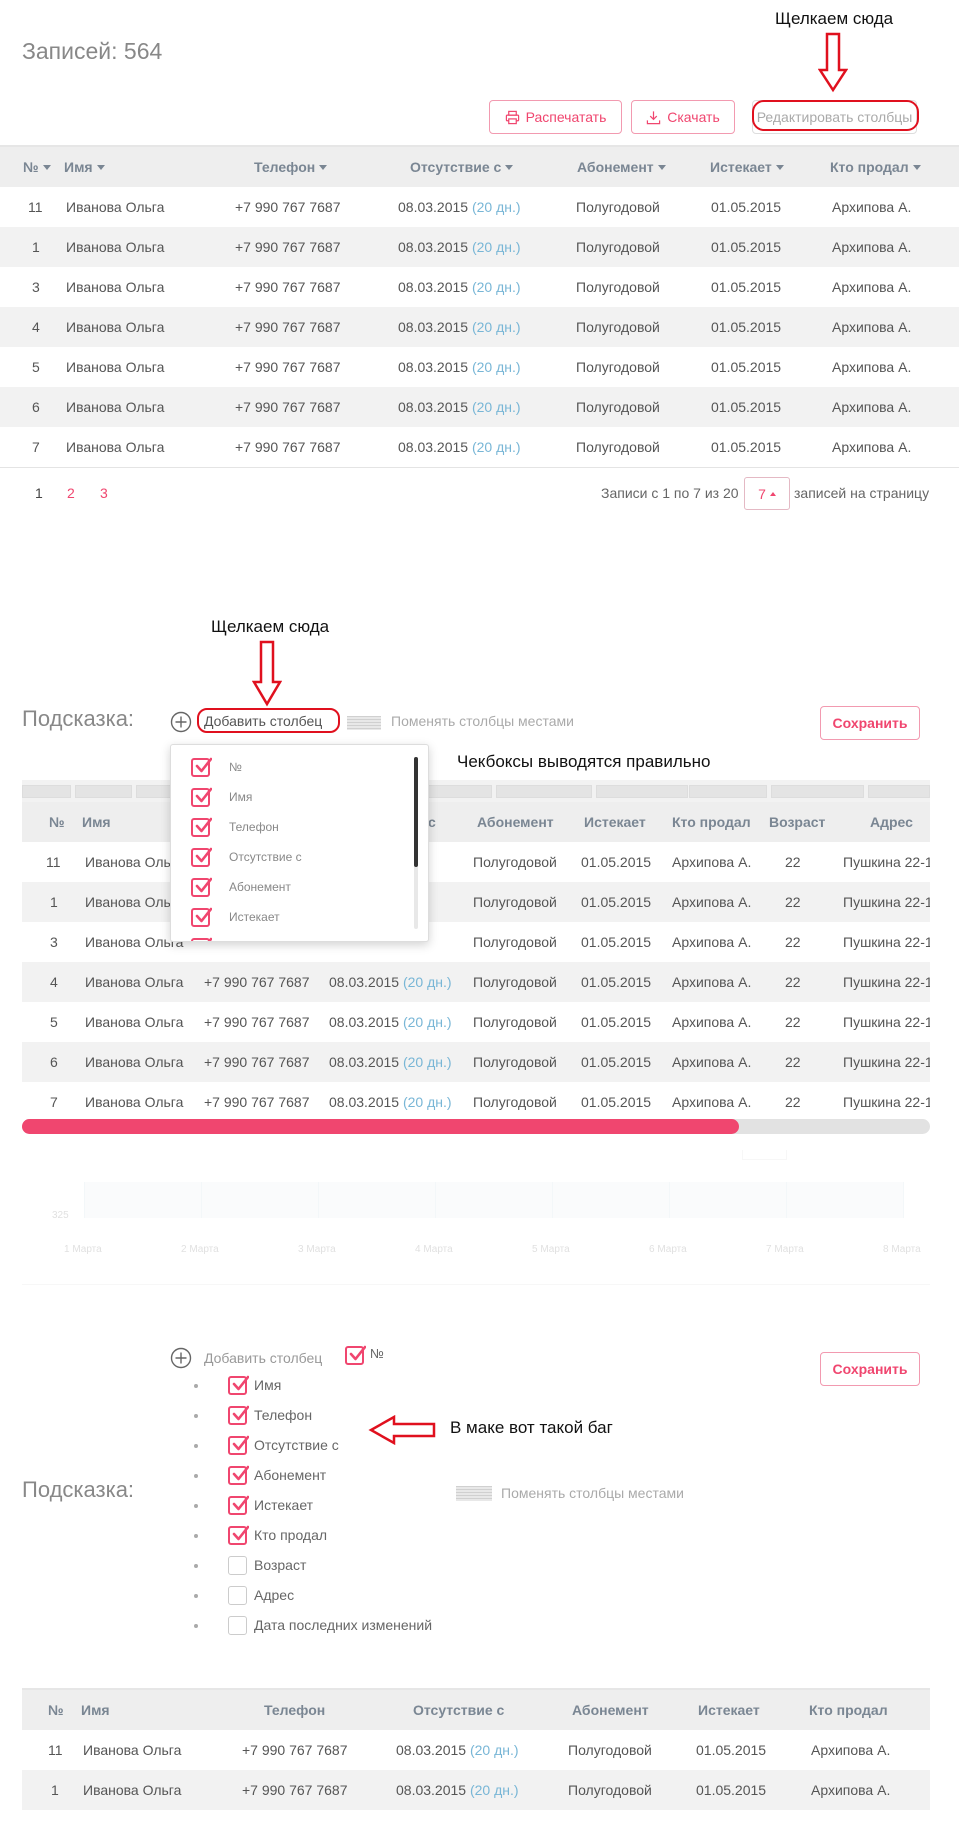 This screenshot has height=1828, width=959. I want to click on dropdown-item: №, so click(291, 768).